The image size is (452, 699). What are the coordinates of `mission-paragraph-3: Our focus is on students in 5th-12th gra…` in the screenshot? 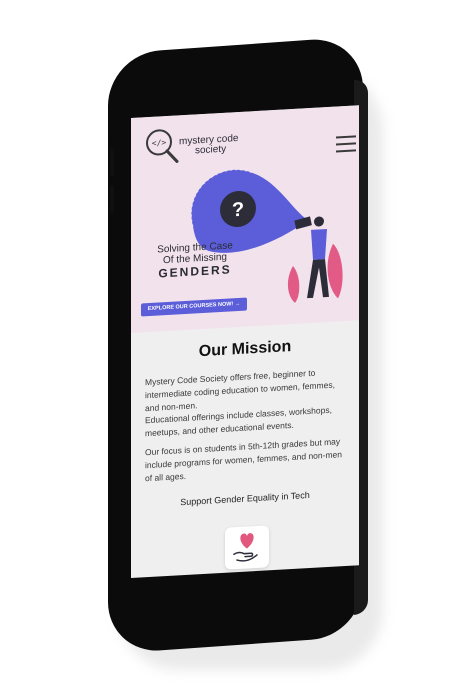 It's located at (244, 460).